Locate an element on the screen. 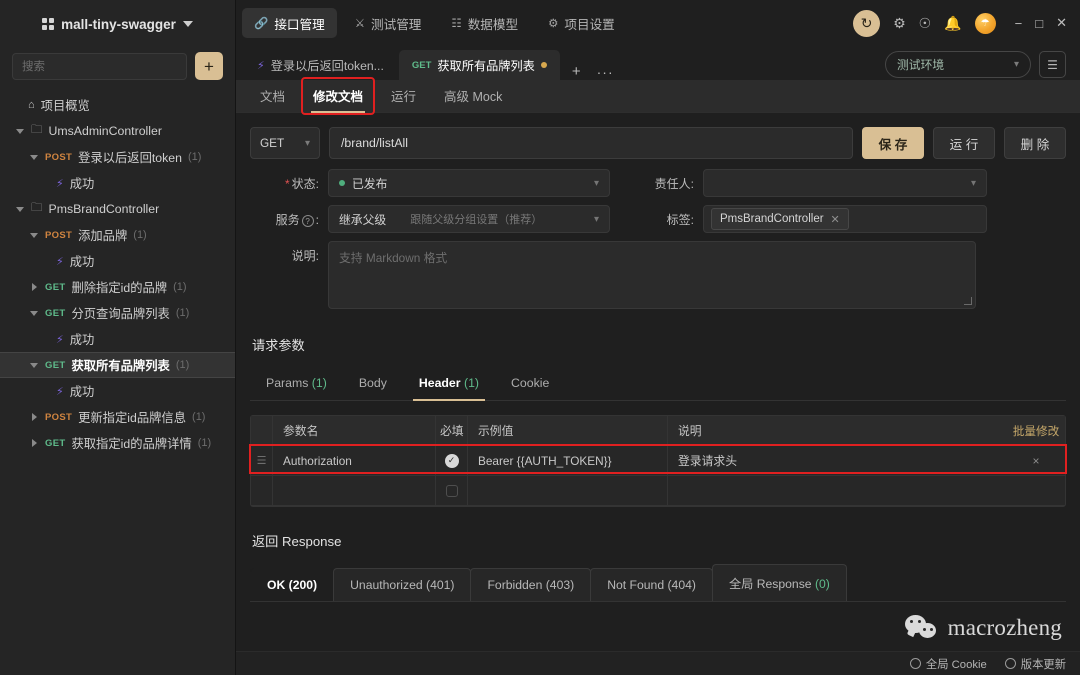  close-icon: ✕ is located at coordinates (1061, 23).